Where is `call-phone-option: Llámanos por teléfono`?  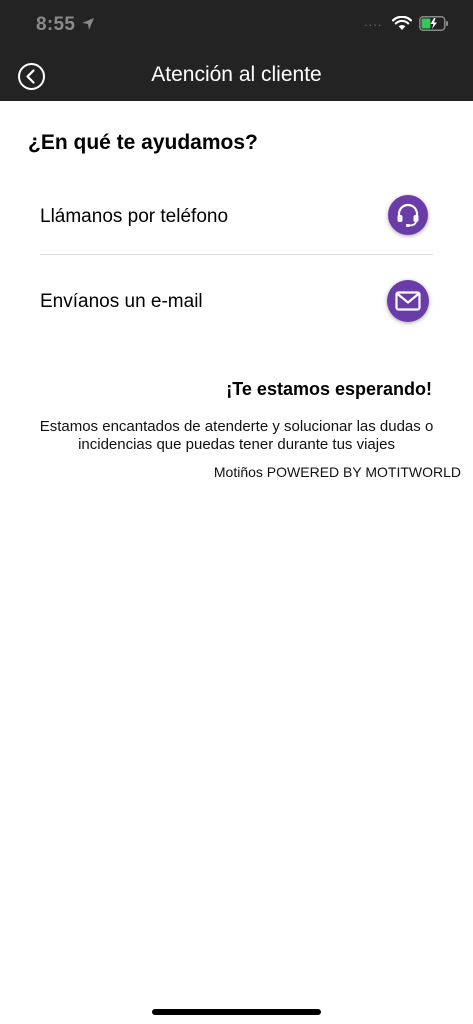 call-phone-option: Llámanos por teléfono is located at coordinates (236, 220).